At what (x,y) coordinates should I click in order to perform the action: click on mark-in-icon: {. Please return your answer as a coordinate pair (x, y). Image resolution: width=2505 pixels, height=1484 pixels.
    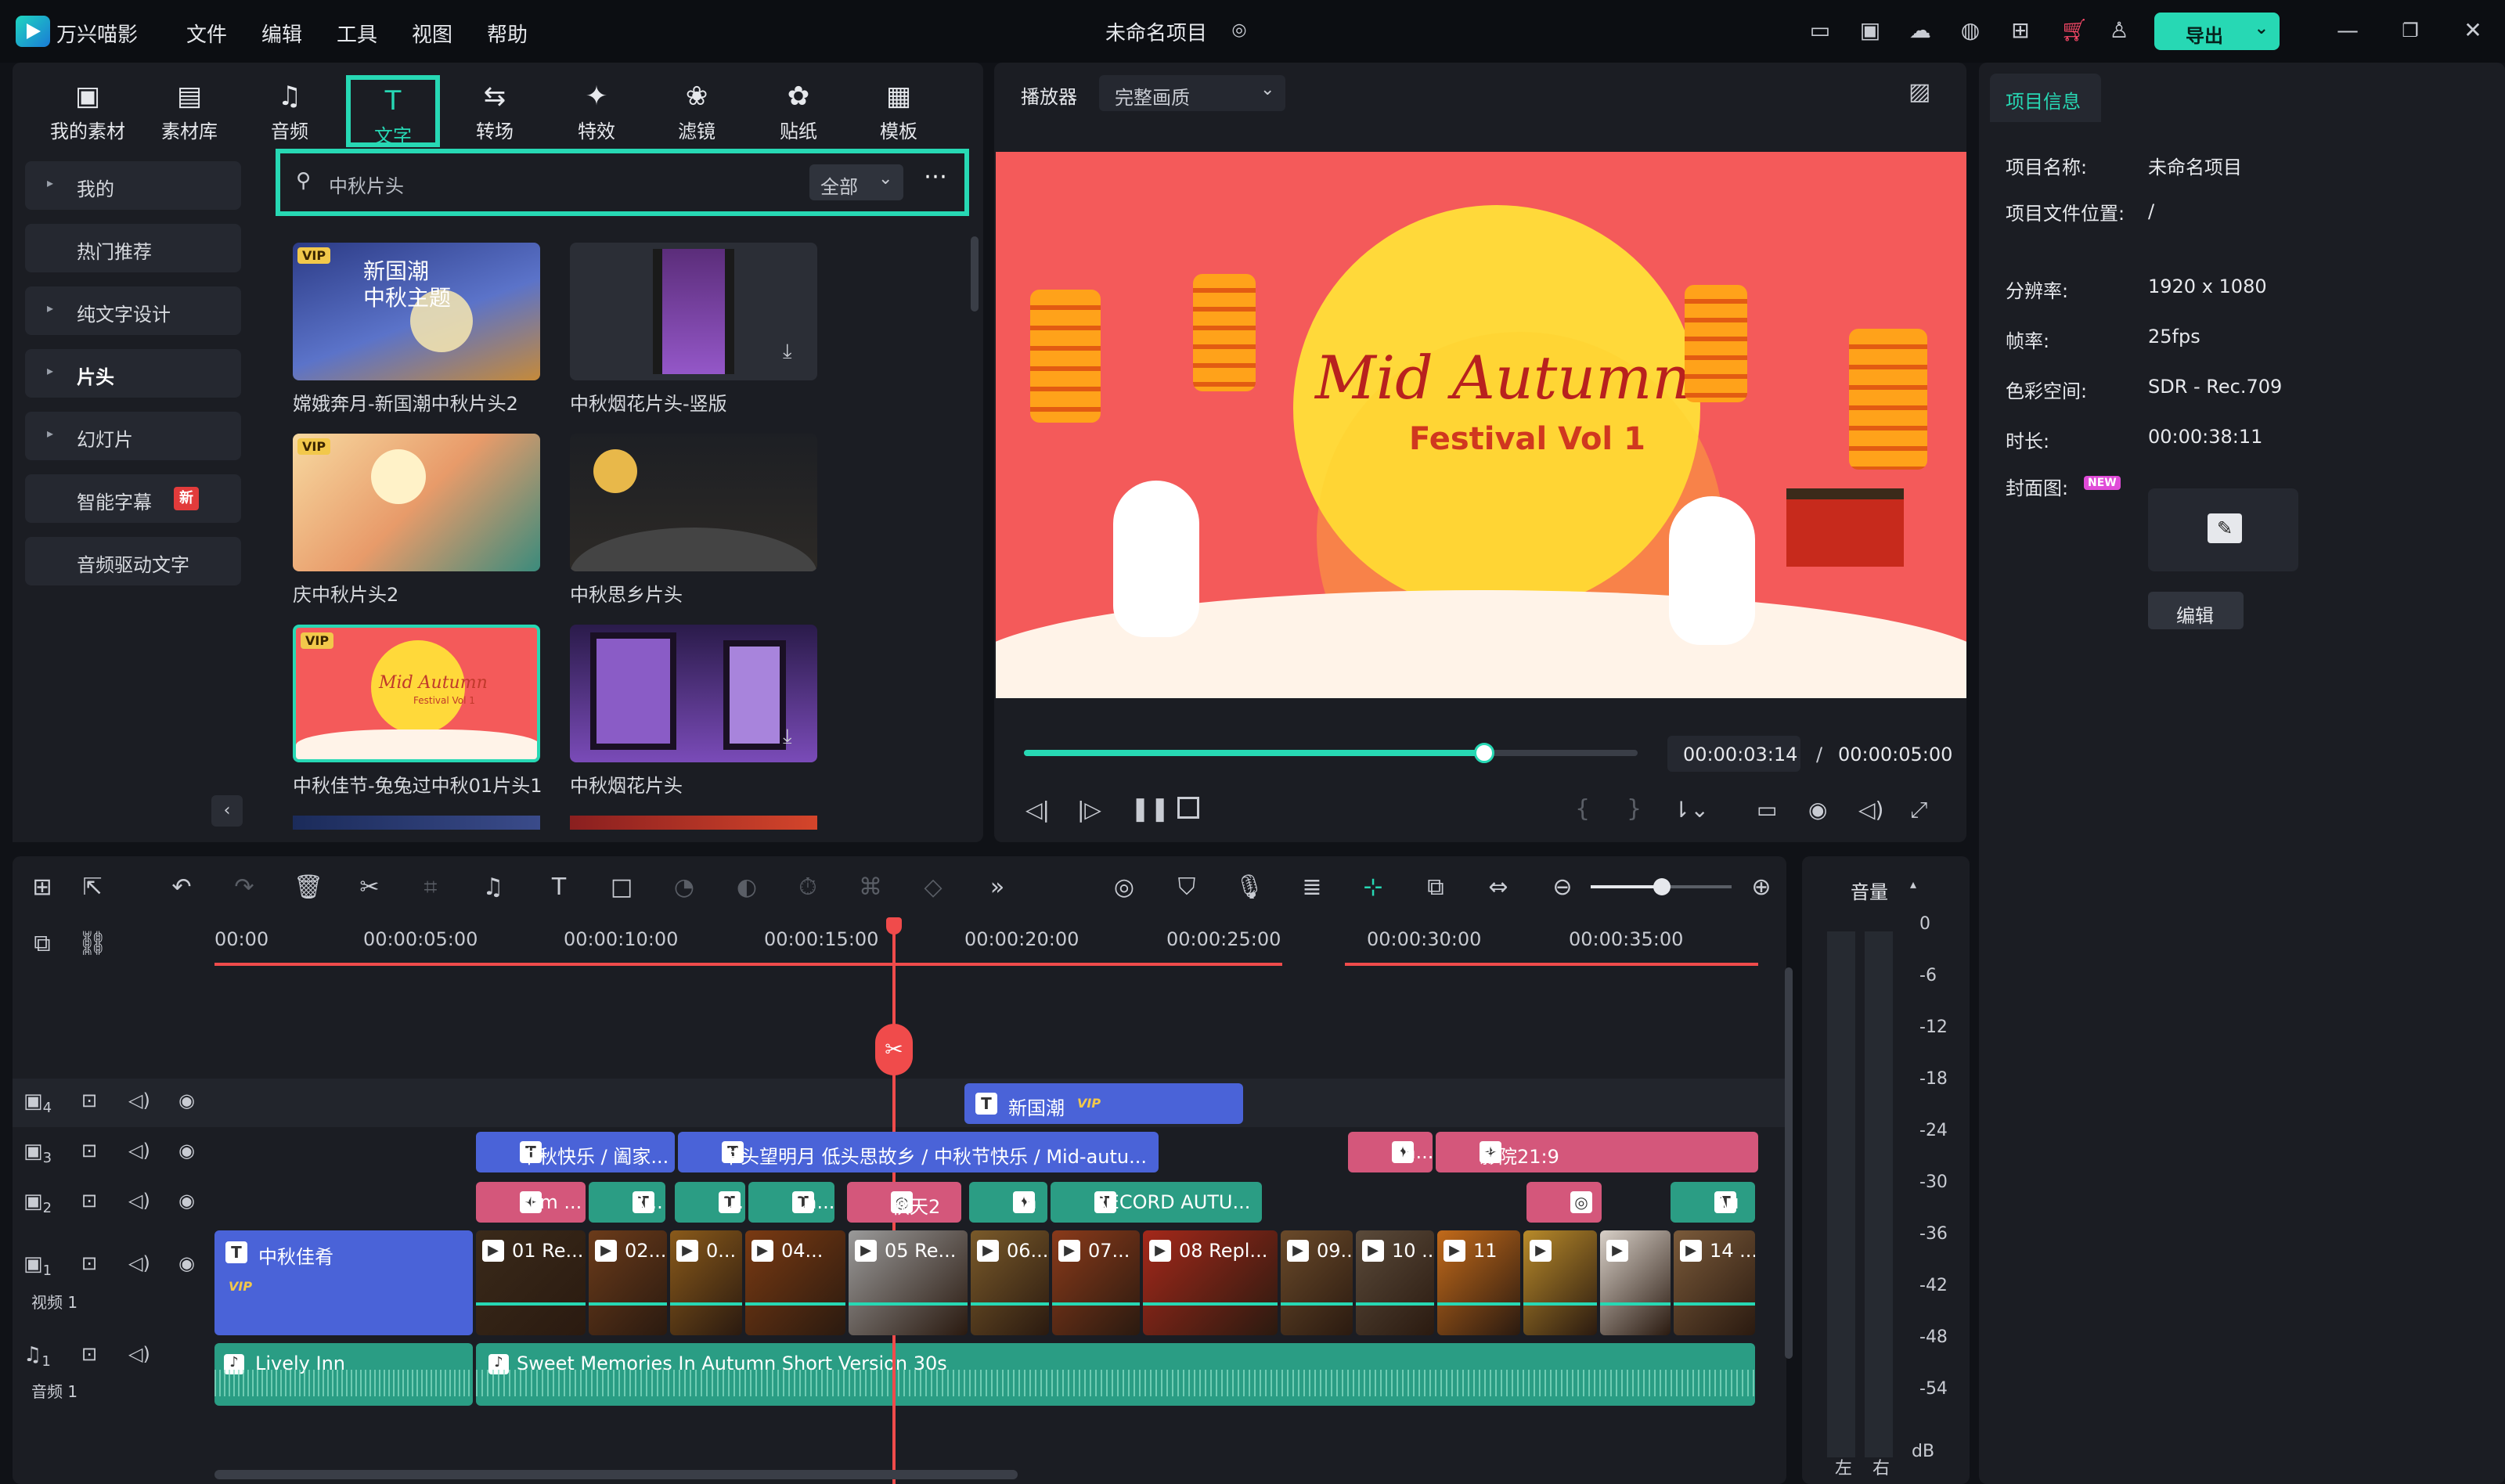
    Looking at the image, I should click on (1582, 809).